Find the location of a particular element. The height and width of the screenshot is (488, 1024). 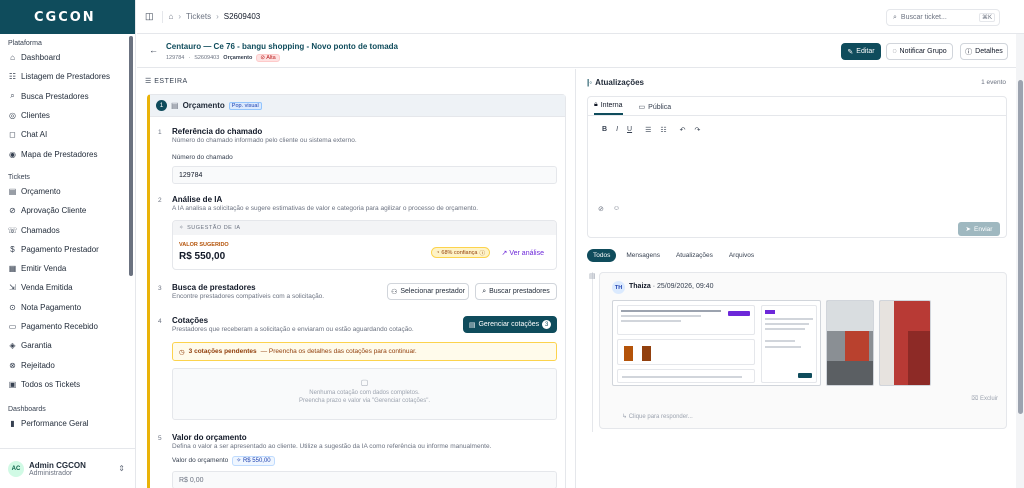

sidebar-item-todos-tickets: ▣ Todos os Tickets is located at coordinates (67, 384).